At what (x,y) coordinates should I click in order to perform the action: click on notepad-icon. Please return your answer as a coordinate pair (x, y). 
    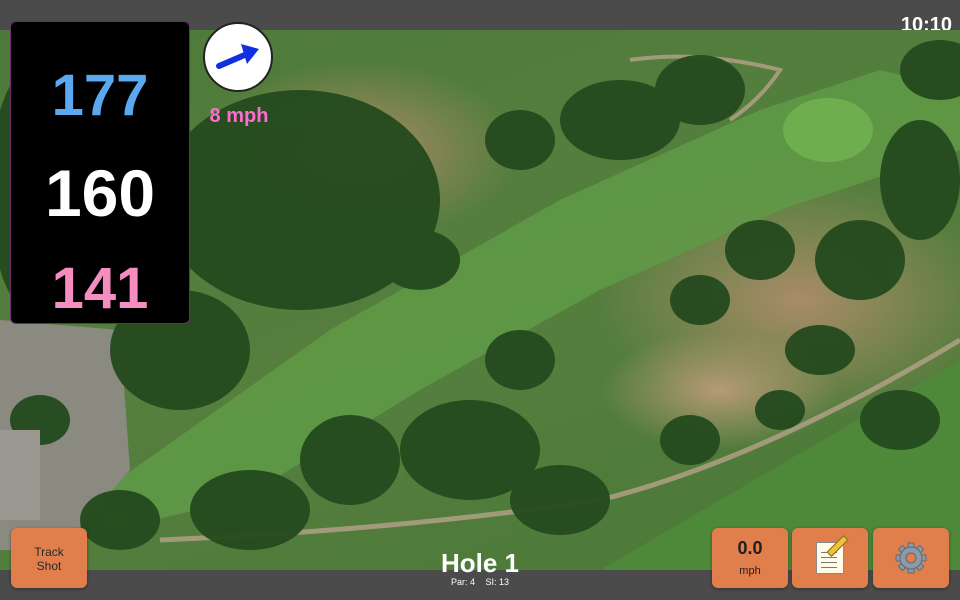
    Looking at the image, I should click on (832, 554).